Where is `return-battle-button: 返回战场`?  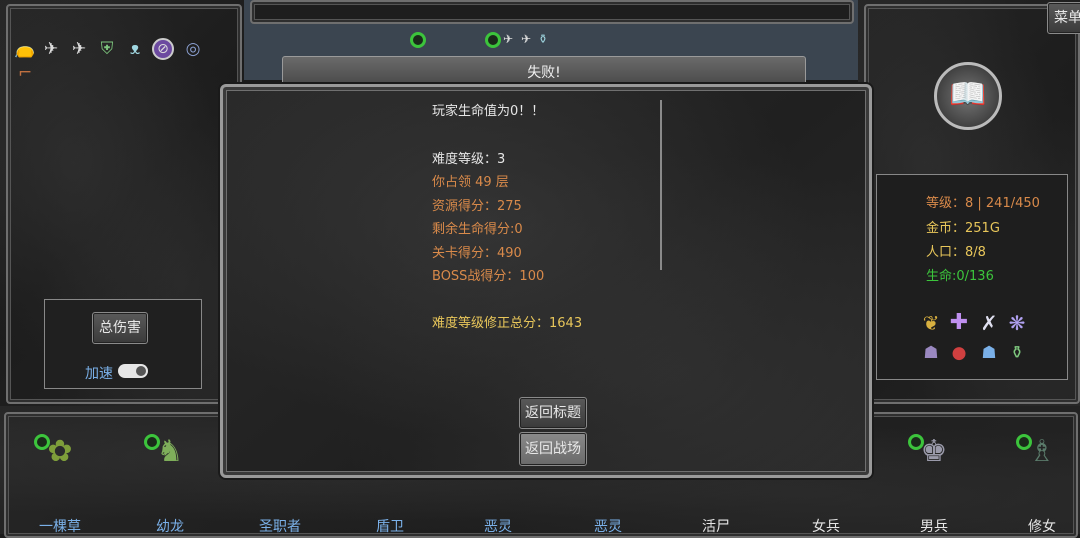 return-battle-button: 返回战场 is located at coordinates (553, 449).